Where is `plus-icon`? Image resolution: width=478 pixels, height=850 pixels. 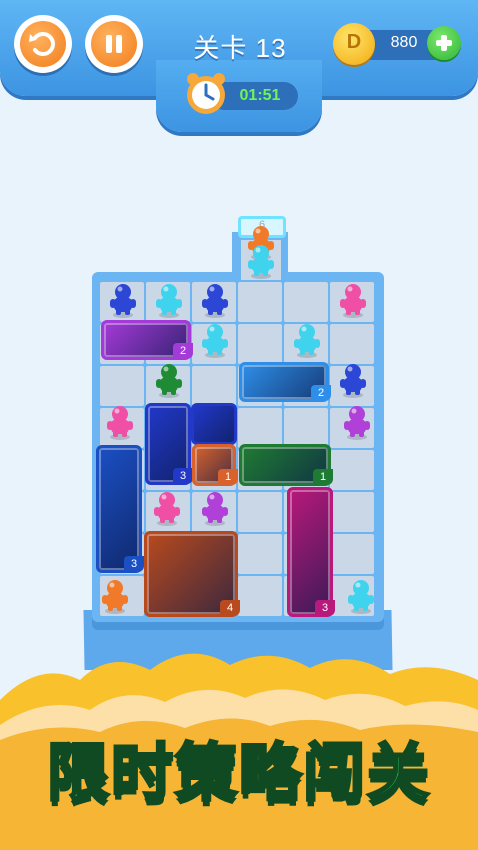 plus-icon is located at coordinates (444, 43).